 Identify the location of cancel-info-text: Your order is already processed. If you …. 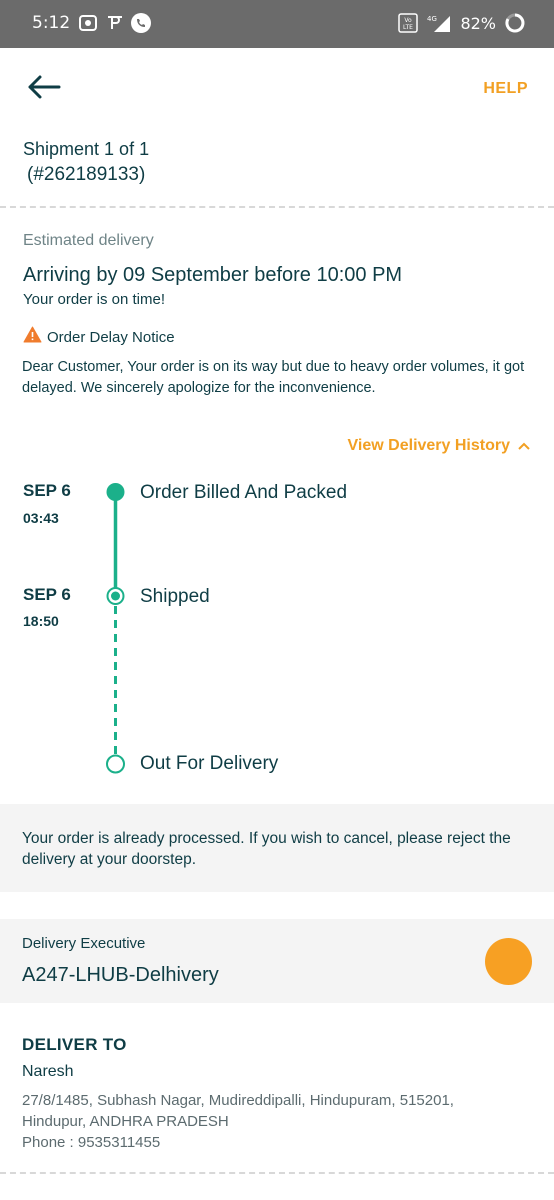
(266, 849).